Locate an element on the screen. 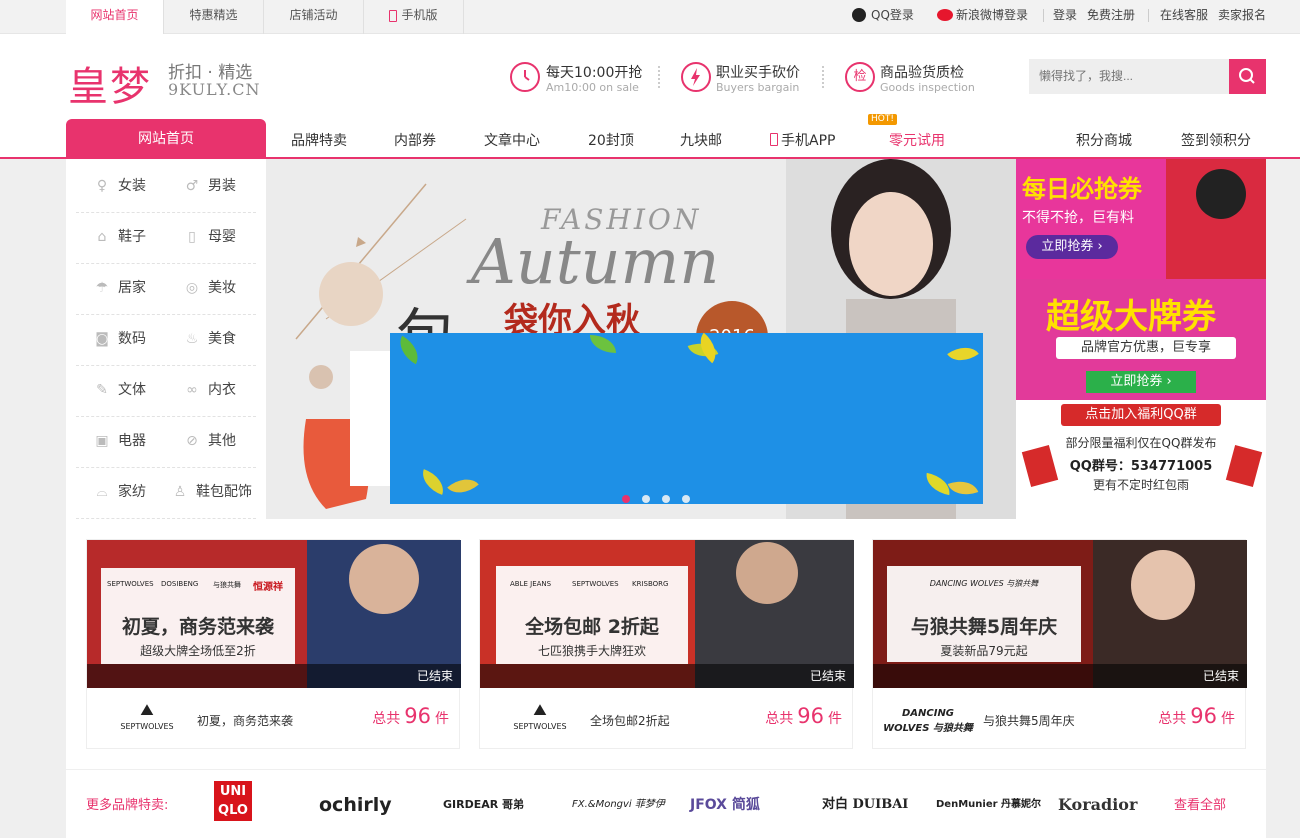 The height and width of the screenshot is (838, 1300). category-baby: ▯ 母婴 is located at coordinates (227, 237).